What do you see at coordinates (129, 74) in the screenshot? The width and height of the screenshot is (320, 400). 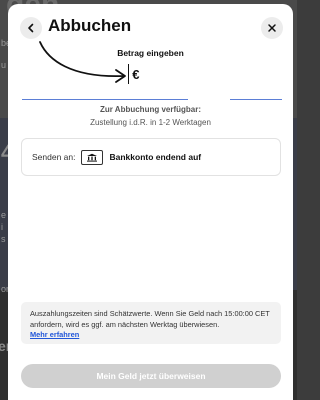 I see `text-caret` at bounding box center [129, 74].